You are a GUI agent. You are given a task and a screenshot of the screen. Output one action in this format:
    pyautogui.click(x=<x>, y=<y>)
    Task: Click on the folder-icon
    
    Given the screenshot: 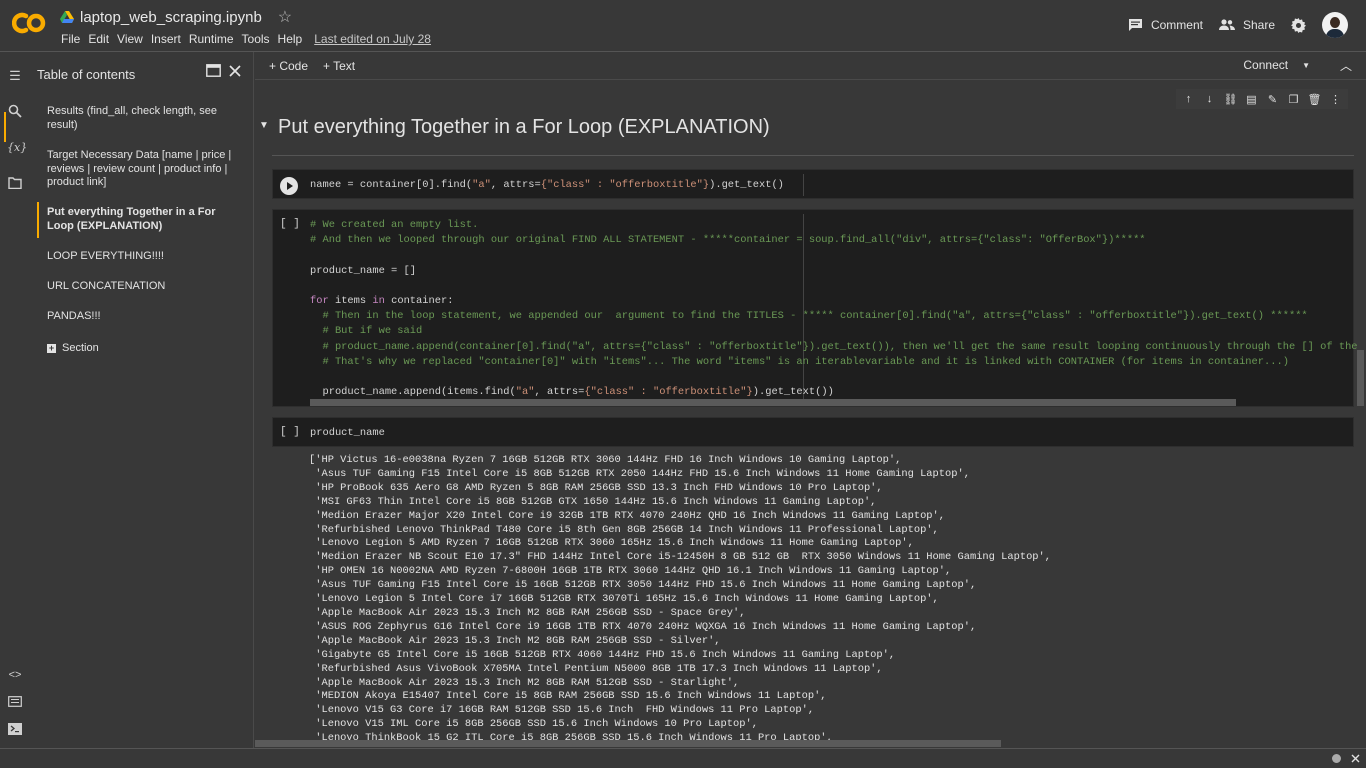 What is the action you would take?
    pyautogui.click(x=15, y=185)
    